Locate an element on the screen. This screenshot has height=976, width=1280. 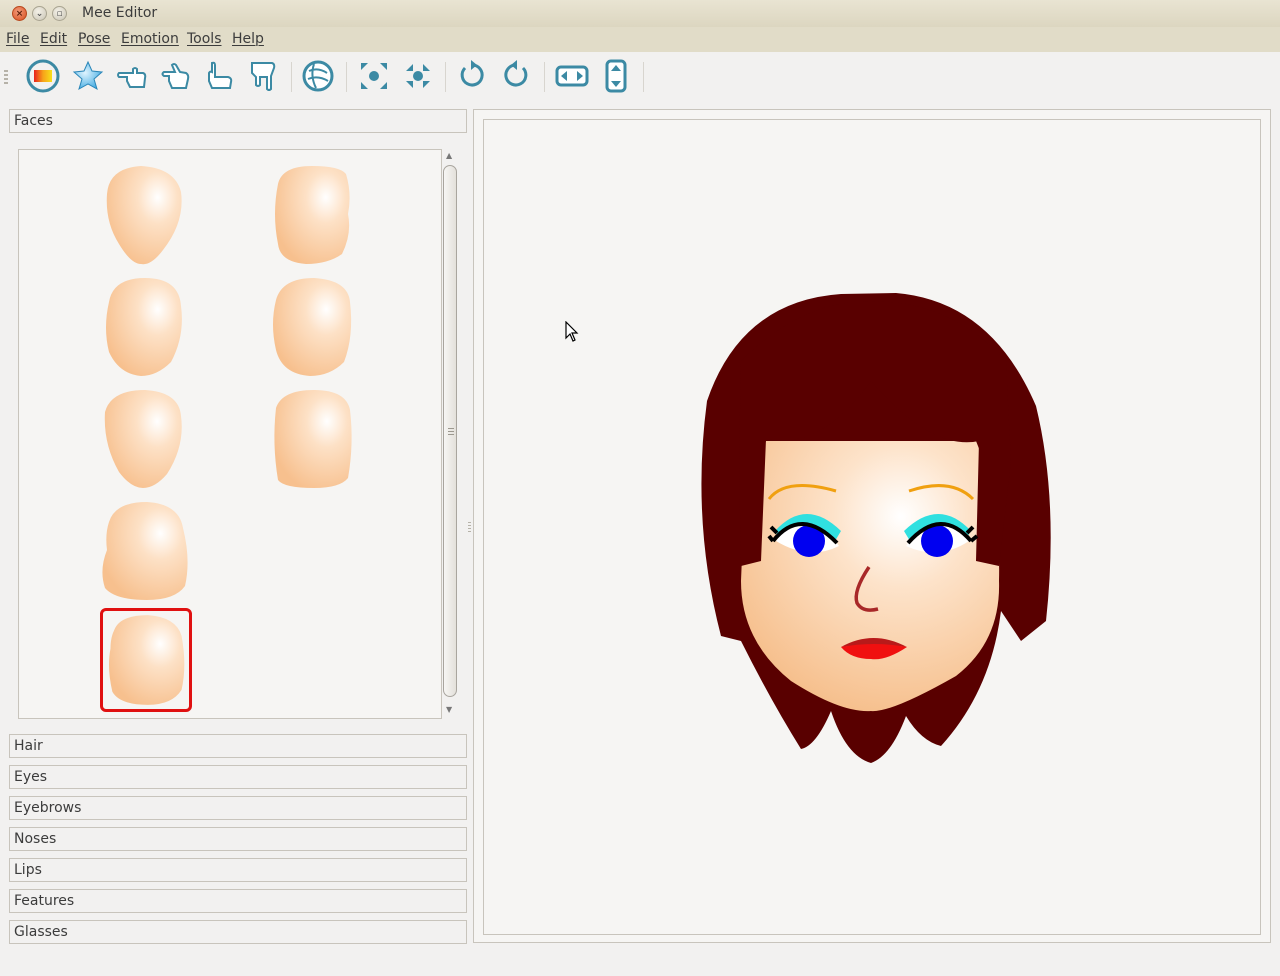
window-title: Mee Editor is located at coordinates (120, 13).